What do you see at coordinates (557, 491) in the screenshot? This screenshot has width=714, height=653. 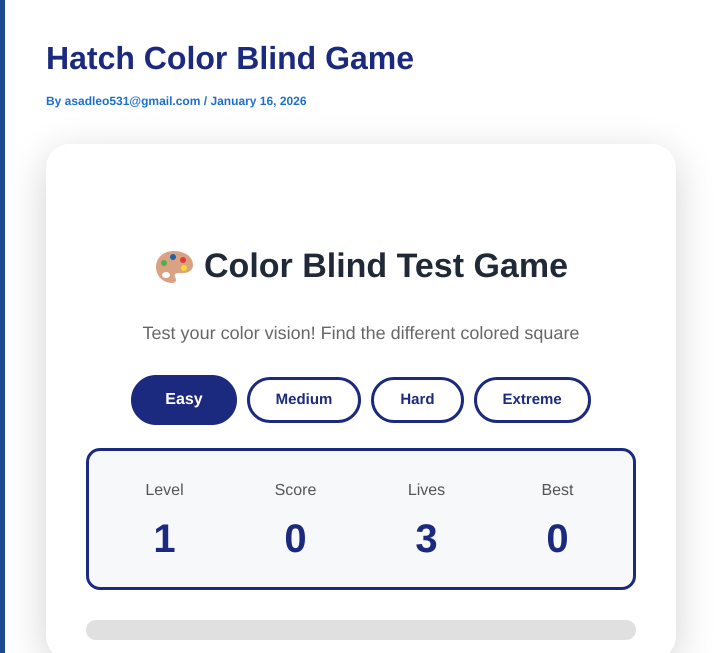 I see `stat-label: Best` at bounding box center [557, 491].